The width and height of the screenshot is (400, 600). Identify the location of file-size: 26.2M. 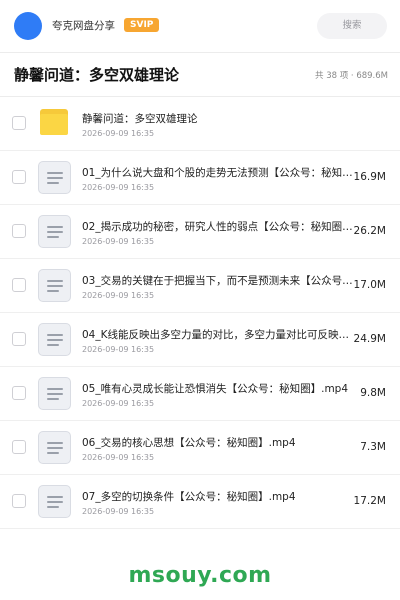
(369, 231).